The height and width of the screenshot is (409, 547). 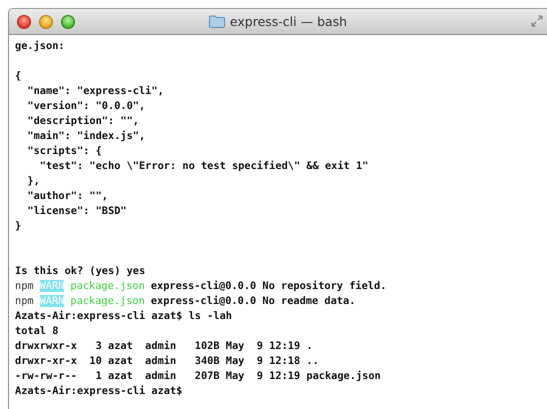 I want to click on terminal-text: }, so click(x=18, y=226).